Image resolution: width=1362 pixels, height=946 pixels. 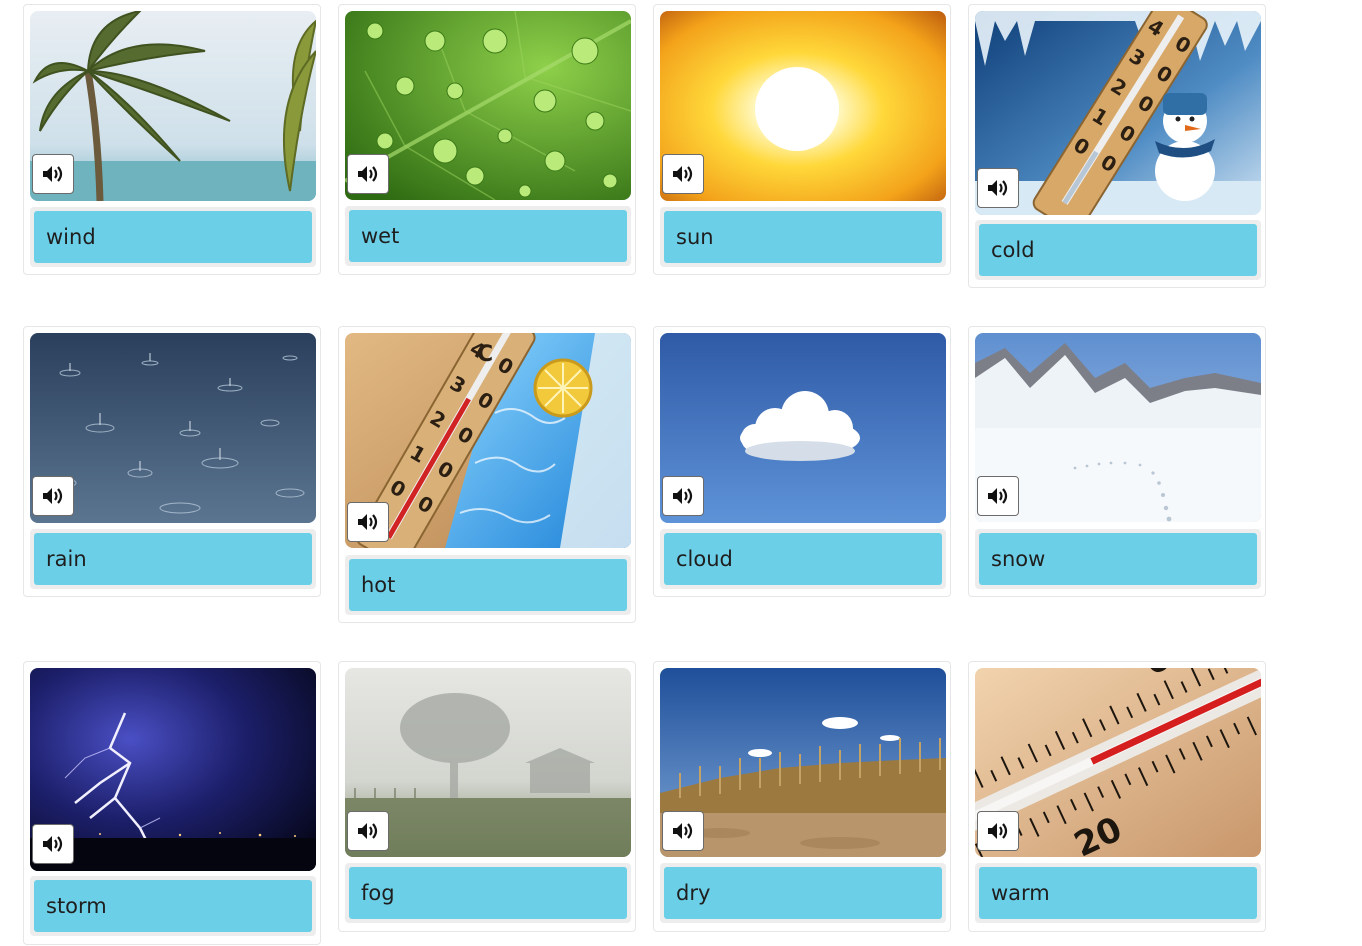 I want to click on word-tray: warm, so click(x=1118, y=893).